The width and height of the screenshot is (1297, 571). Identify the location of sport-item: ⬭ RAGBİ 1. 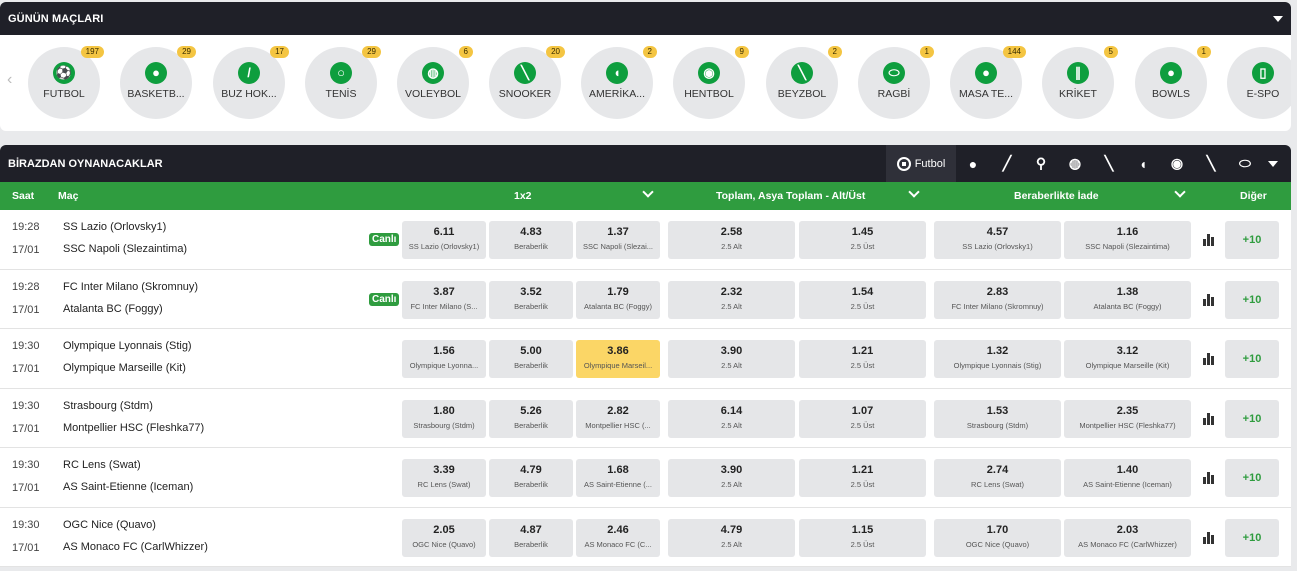
(896, 82).